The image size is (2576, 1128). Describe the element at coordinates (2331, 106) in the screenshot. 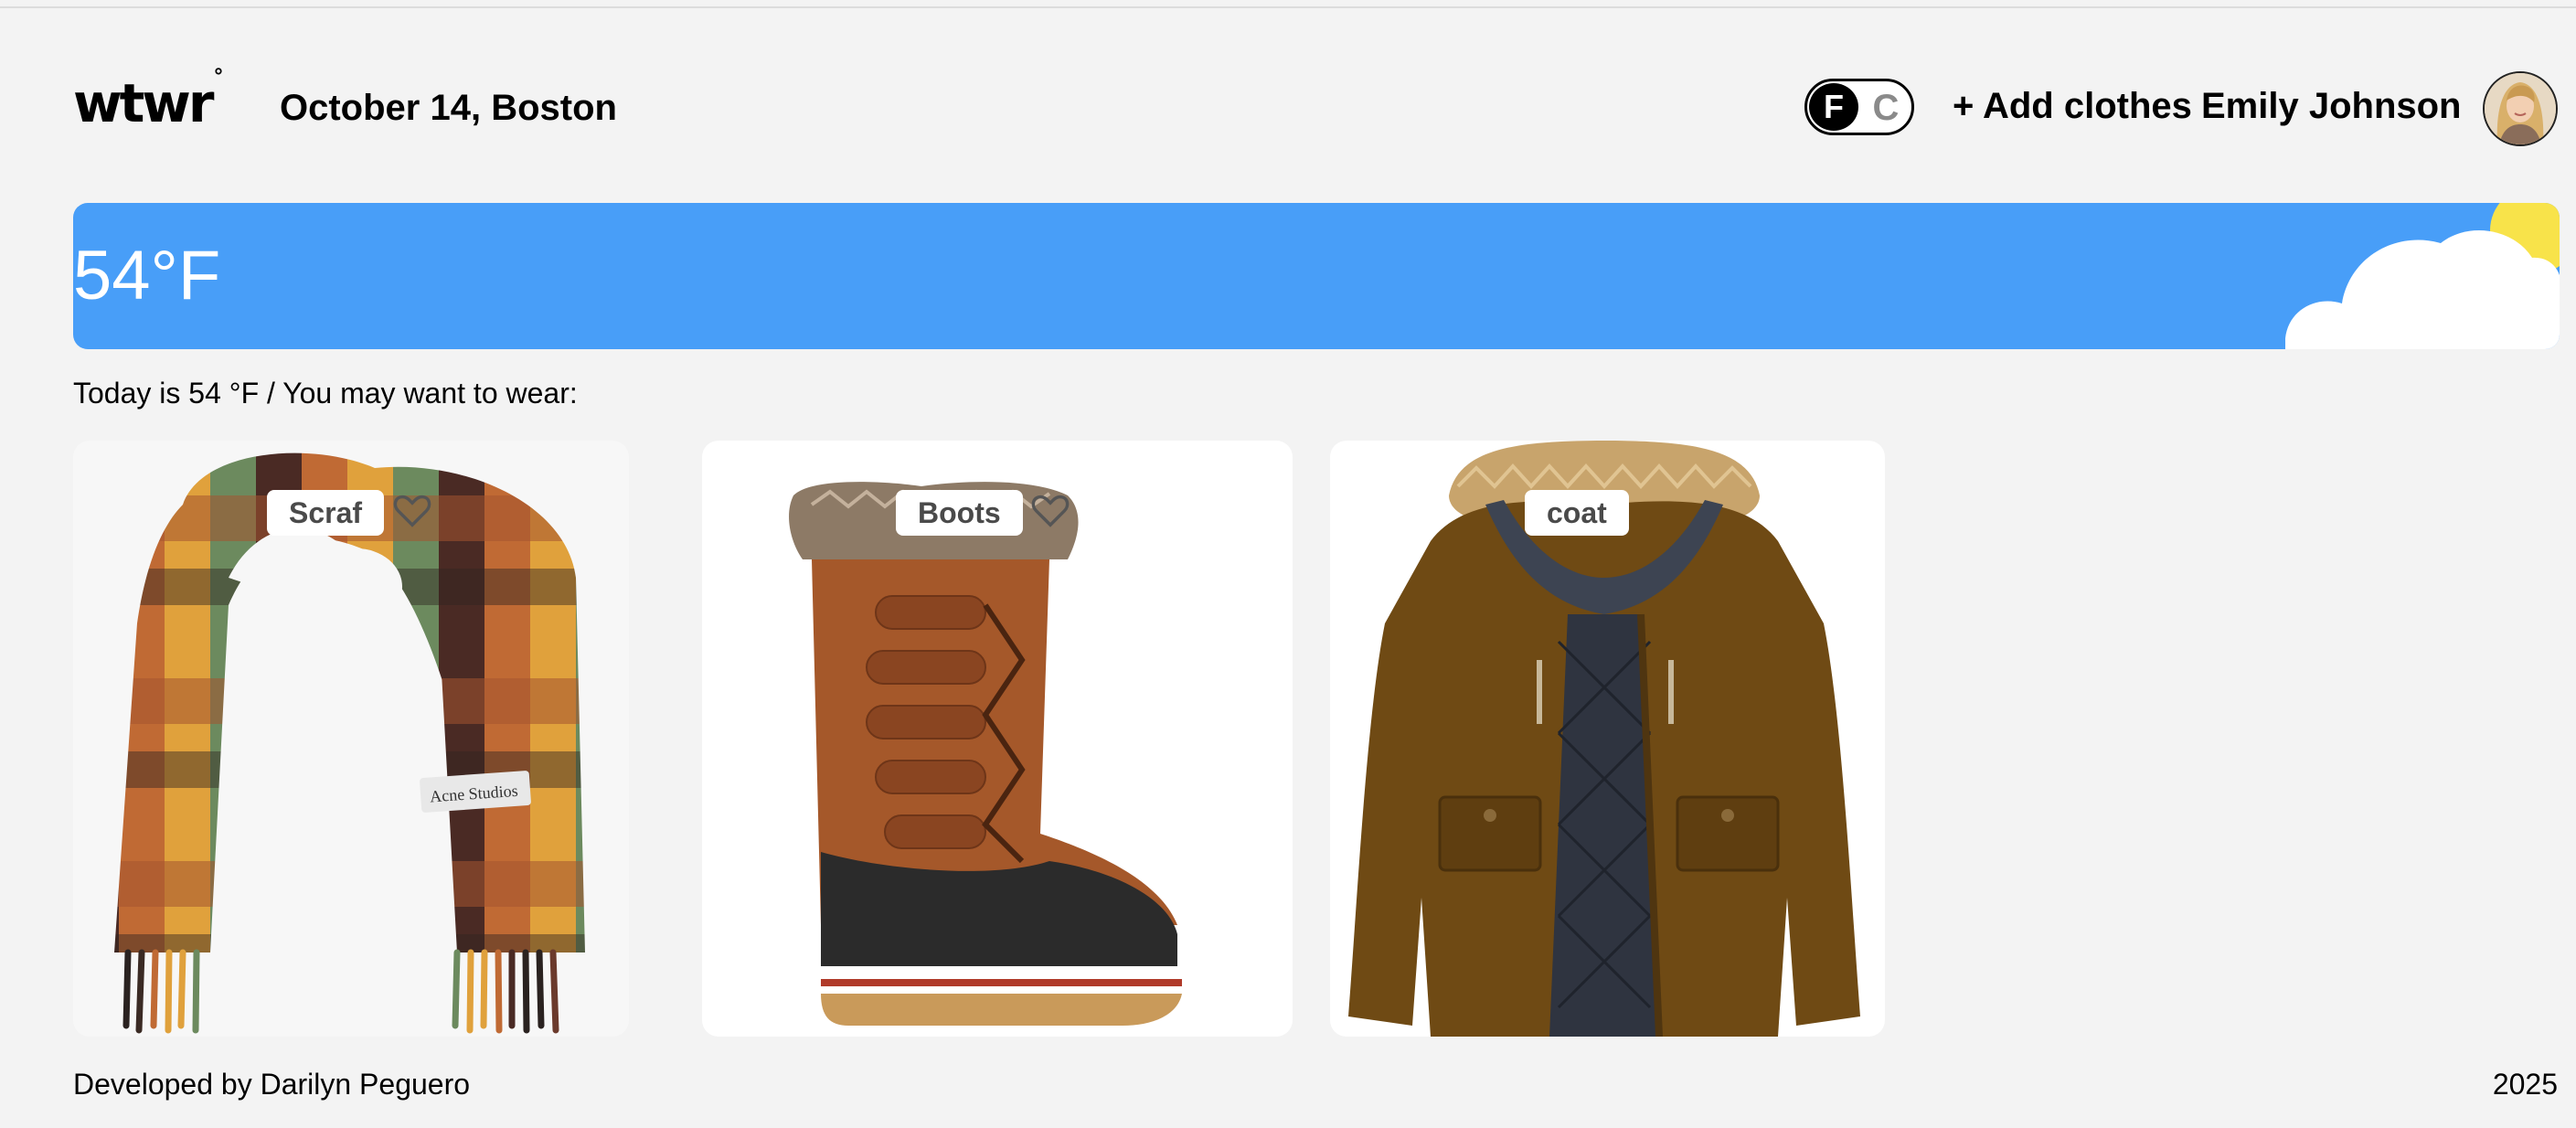

I see `user-name: Emily Johnson` at that location.